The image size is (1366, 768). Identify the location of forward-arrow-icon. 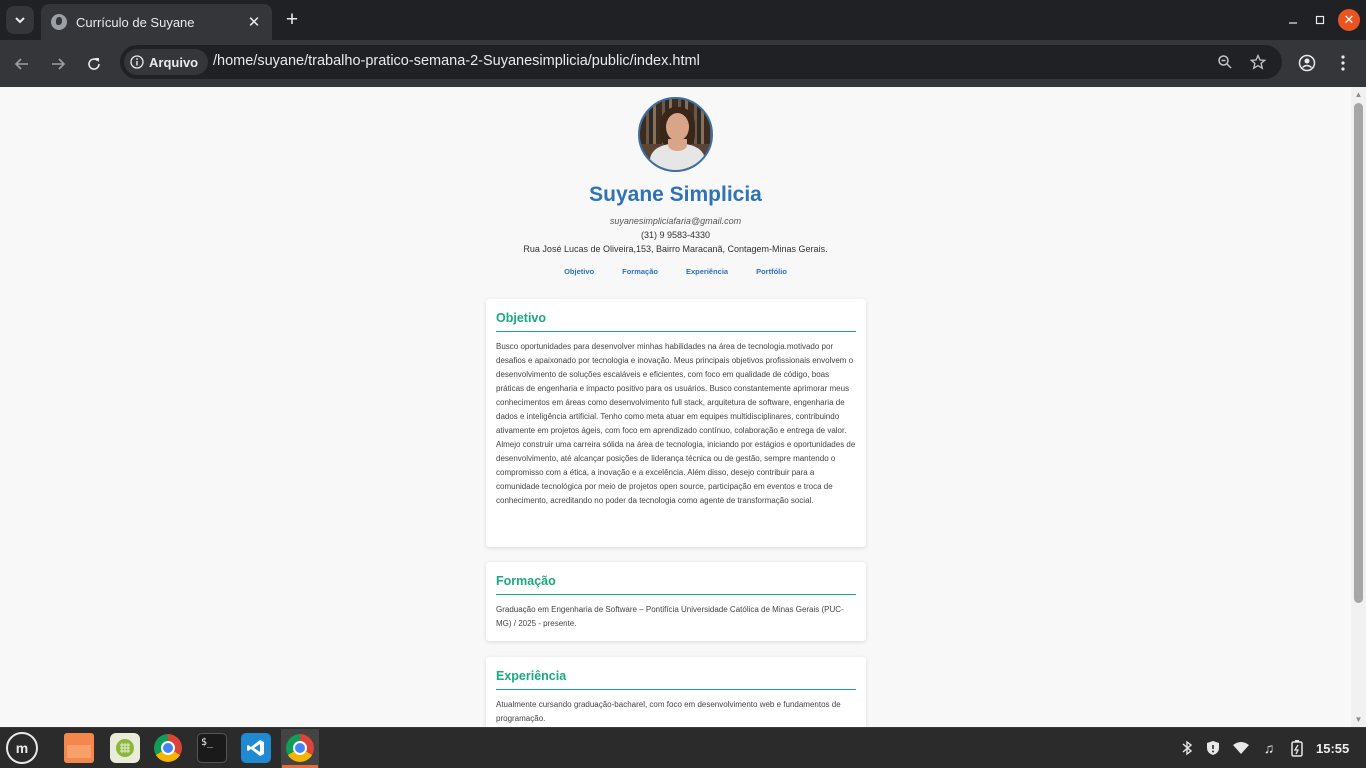
(58, 64).